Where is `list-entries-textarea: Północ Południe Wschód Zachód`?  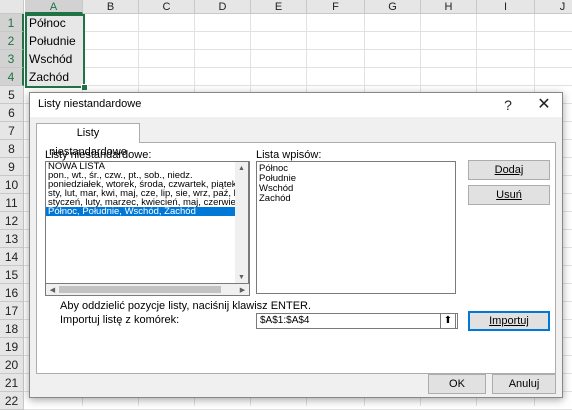 list-entries-textarea: Północ Południe Wschód Zachód is located at coordinates (356, 227).